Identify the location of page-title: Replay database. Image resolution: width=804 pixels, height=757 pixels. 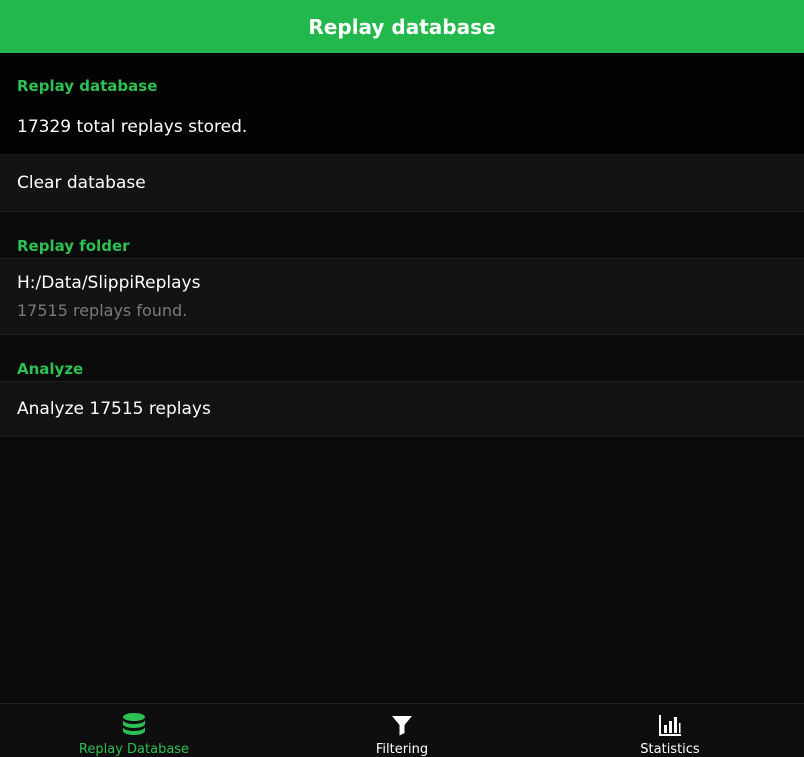
(402, 26).